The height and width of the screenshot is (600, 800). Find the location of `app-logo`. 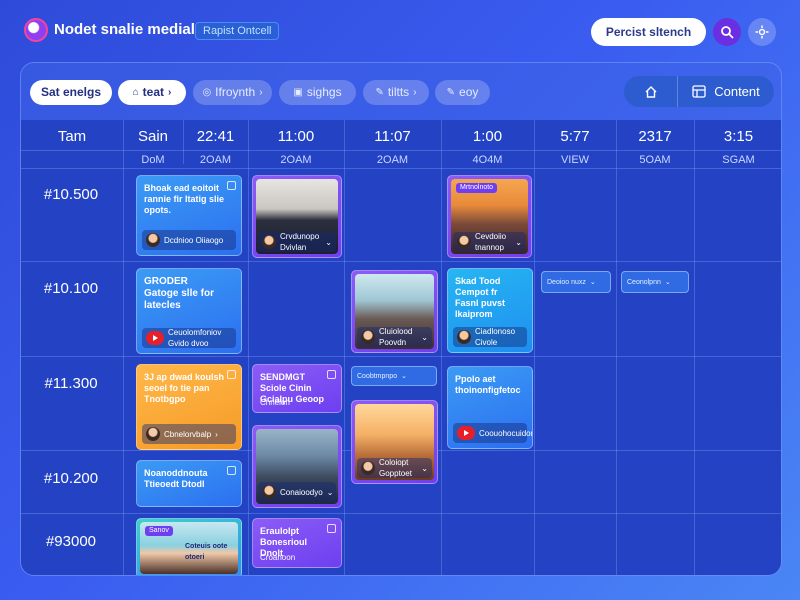

app-logo is located at coordinates (36, 30).